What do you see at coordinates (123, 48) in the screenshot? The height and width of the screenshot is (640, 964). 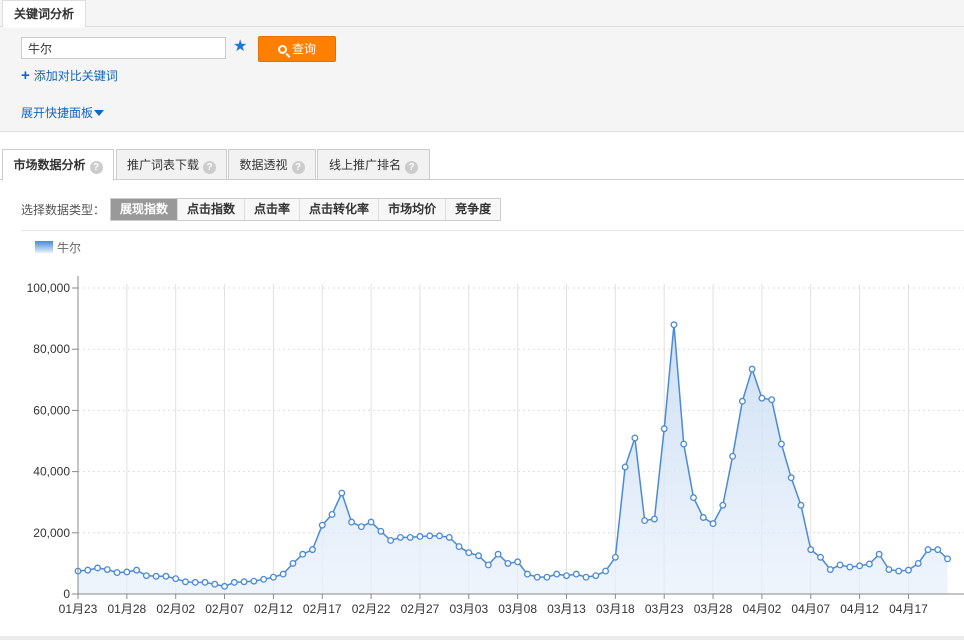 I see `keyword-search-input` at bounding box center [123, 48].